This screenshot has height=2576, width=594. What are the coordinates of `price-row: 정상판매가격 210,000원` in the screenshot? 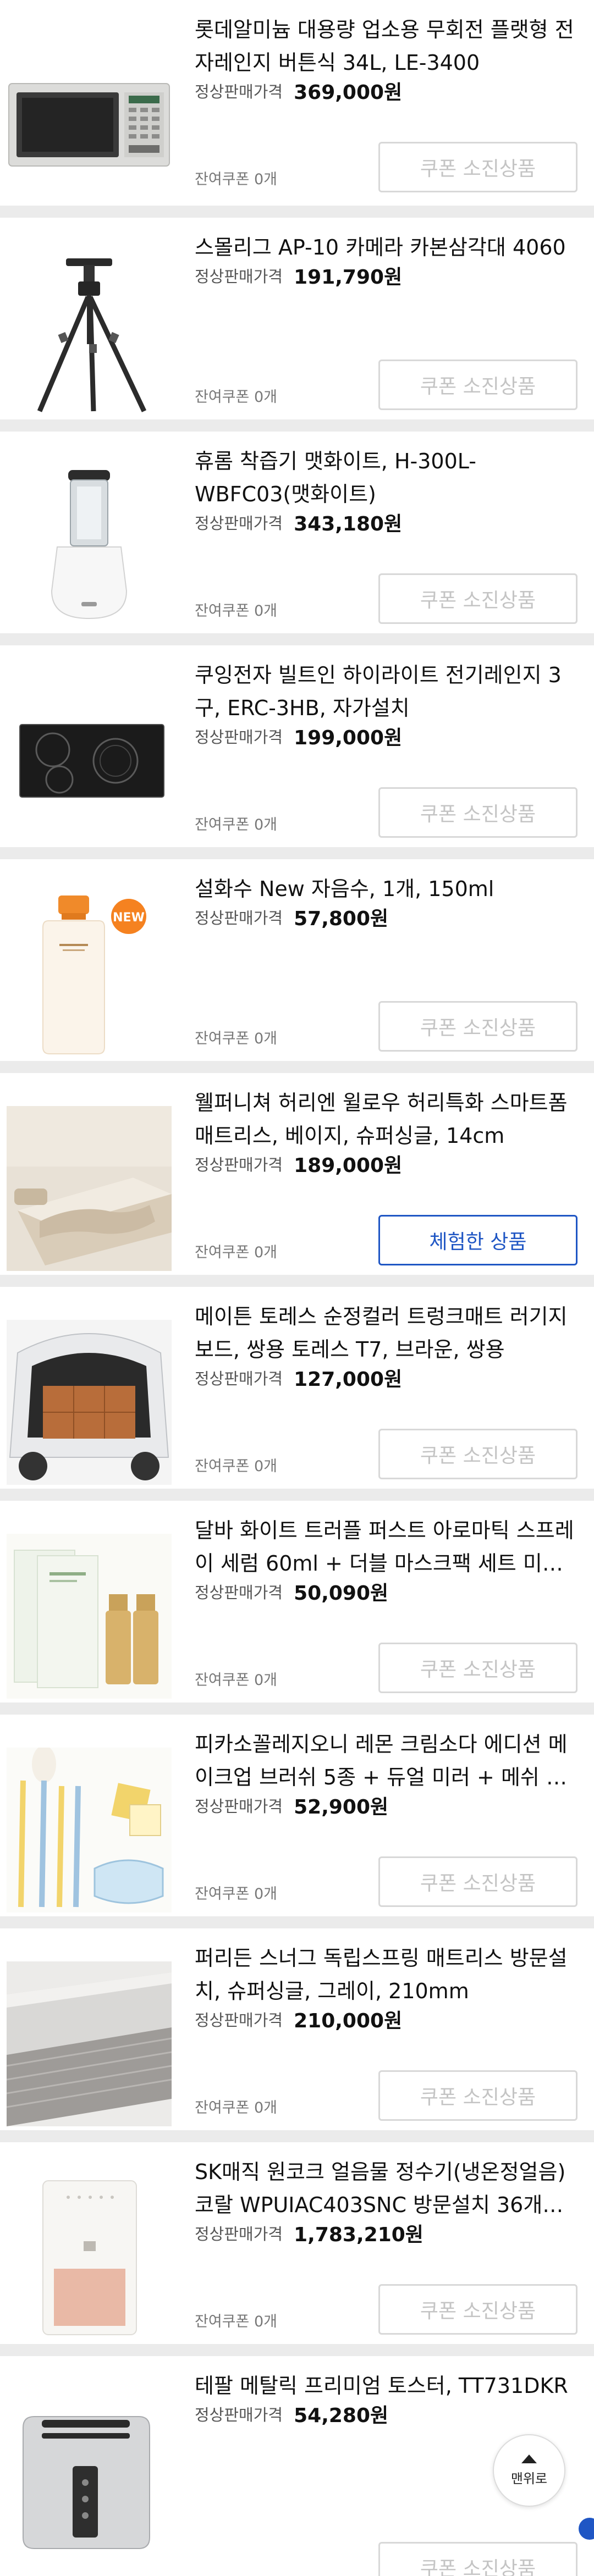 It's located at (299, 2019).